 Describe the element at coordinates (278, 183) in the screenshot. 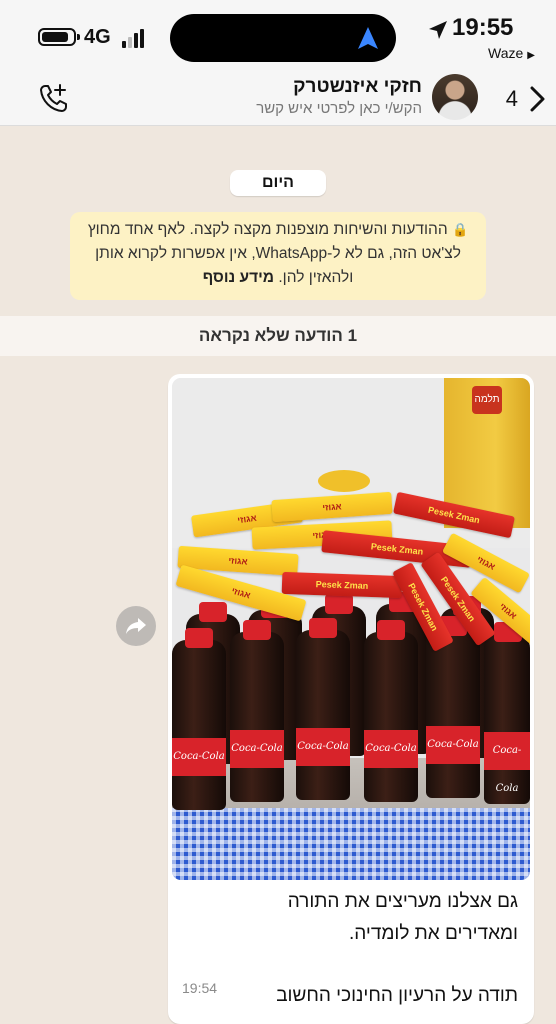

I see `date-divider: היום` at that location.